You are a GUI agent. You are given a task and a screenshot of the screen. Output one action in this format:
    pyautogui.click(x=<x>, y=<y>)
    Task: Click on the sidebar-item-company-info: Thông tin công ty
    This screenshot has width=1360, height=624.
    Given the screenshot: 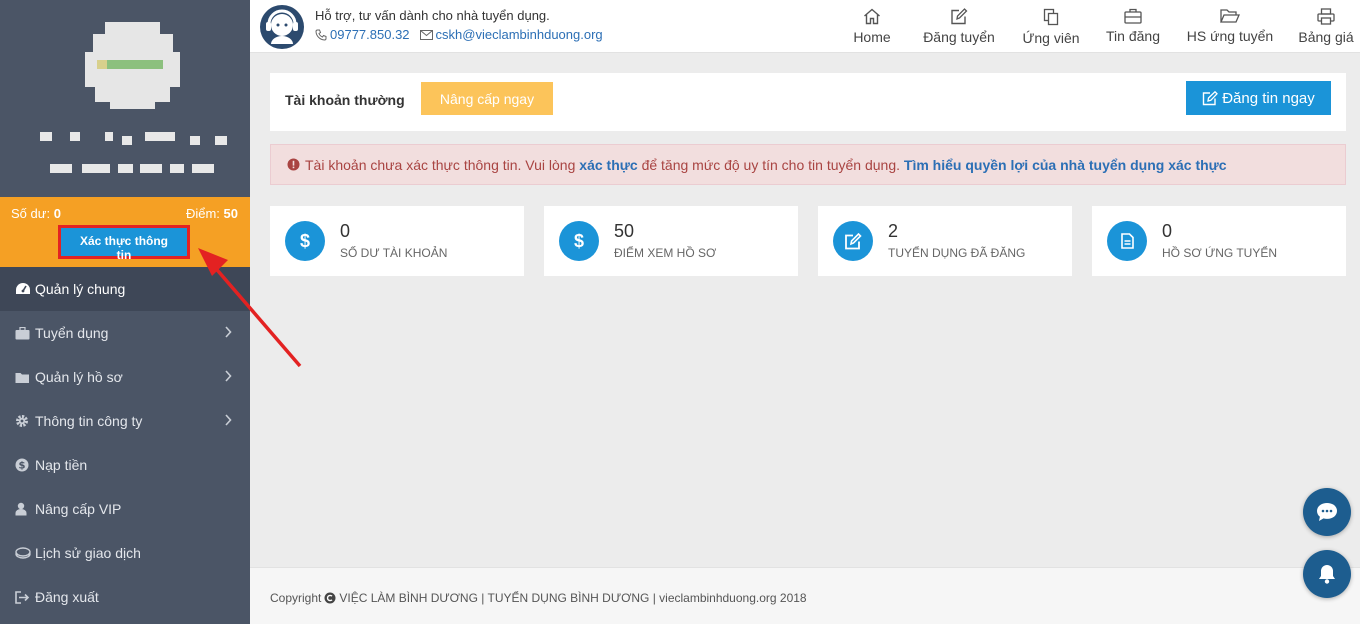 What is the action you would take?
    pyautogui.click(x=125, y=421)
    